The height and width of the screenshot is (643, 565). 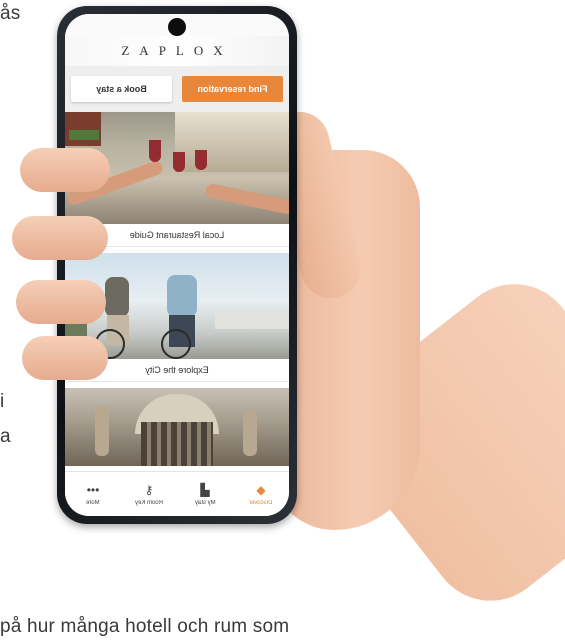 I want to click on page-text-mid-1: i, so click(x=2, y=401).